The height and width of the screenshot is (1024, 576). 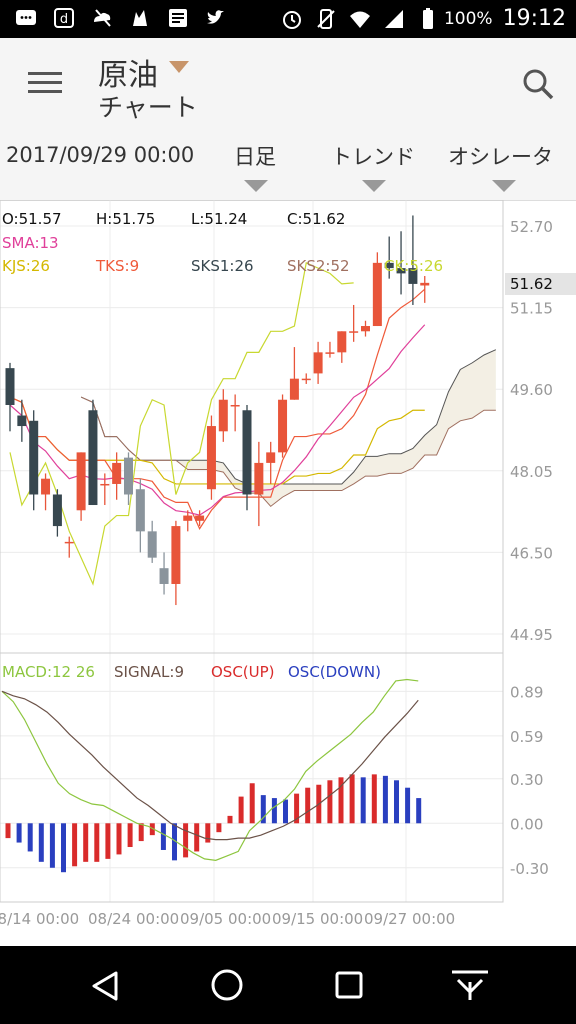 What do you see at coordinates (349, 985) in the screenshot?
I see `recent-apps-icon` at bounding box center [349, 985].